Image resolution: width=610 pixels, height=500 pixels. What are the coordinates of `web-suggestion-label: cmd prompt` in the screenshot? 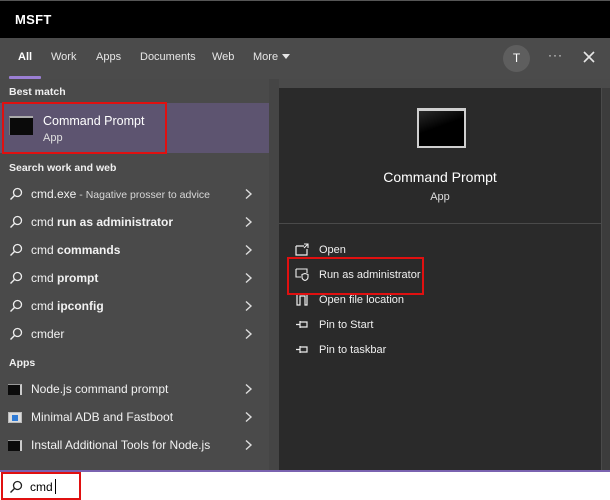 It's located at (64, 278).